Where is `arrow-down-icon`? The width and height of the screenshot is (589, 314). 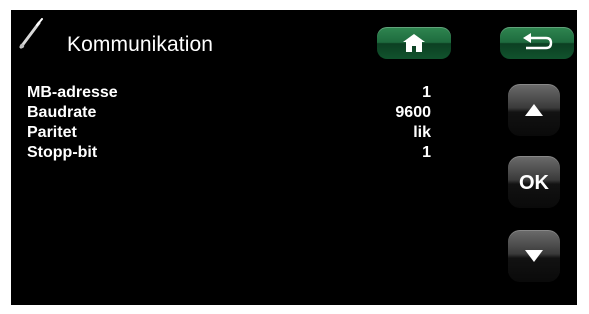
arrow-down-icon is located at coordinates (534, 256).